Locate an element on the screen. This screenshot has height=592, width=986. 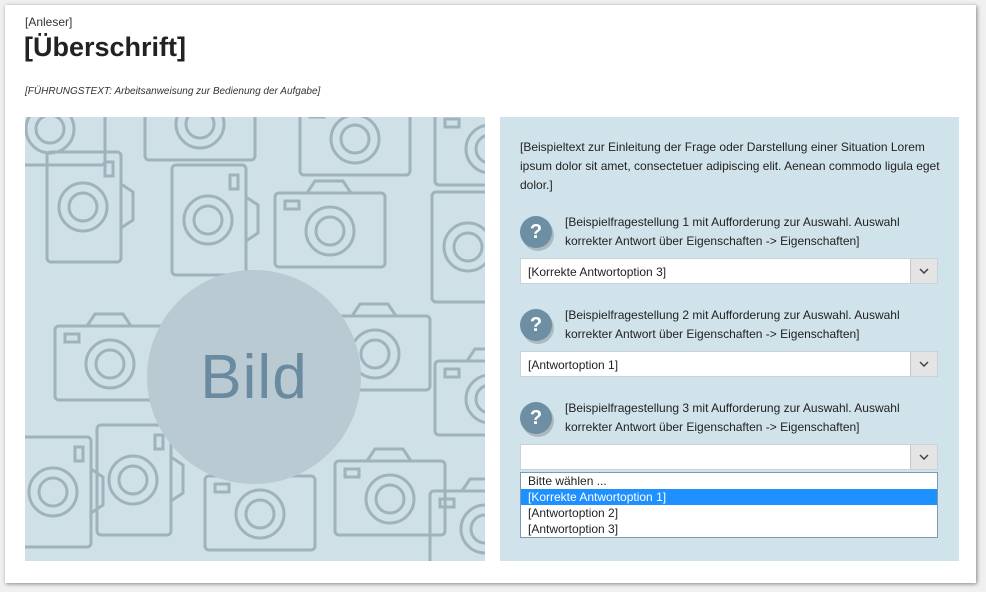
placeholder-label: Bild is located at coordinates (254, 377).